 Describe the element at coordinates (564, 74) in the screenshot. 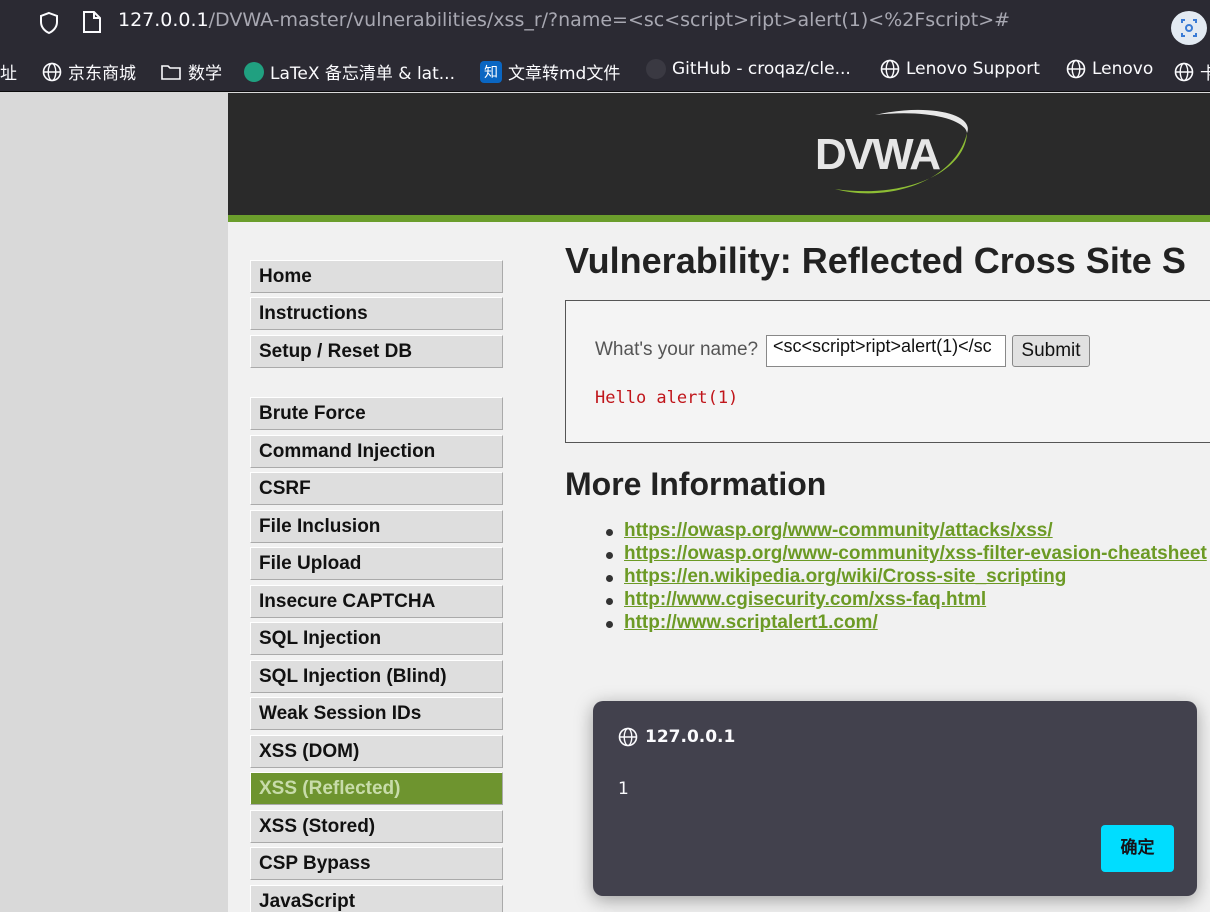

I see `bookmark-label: 文章转md文件` at that location.